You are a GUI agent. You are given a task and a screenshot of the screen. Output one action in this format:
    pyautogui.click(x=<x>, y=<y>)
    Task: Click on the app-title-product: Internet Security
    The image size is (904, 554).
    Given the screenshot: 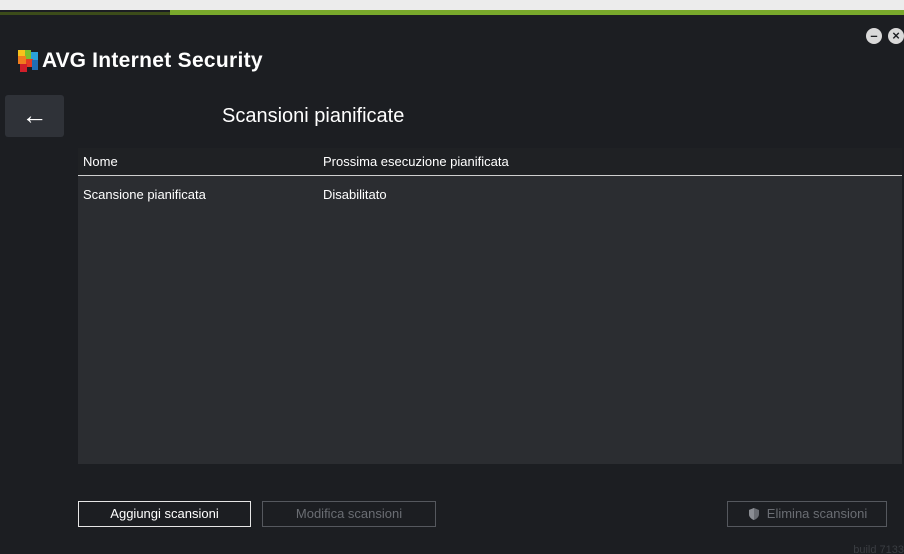 What is the action you would take?
    pyautogui.click(x=177, y=60)
    